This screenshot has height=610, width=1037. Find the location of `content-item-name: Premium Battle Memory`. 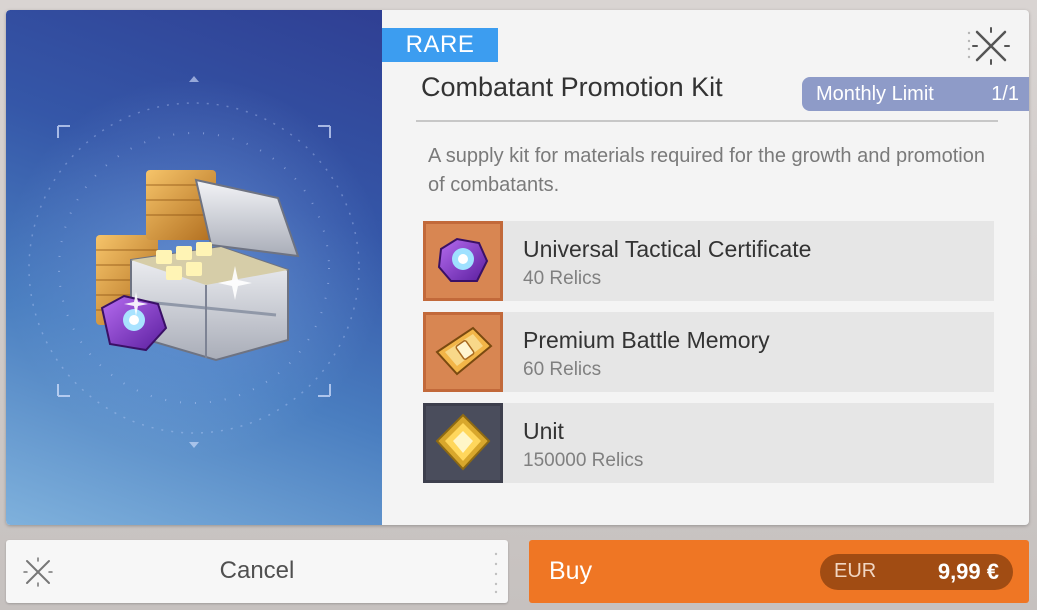

content-item-name: Premium Battle Memory is located at coordinates (646, 340).